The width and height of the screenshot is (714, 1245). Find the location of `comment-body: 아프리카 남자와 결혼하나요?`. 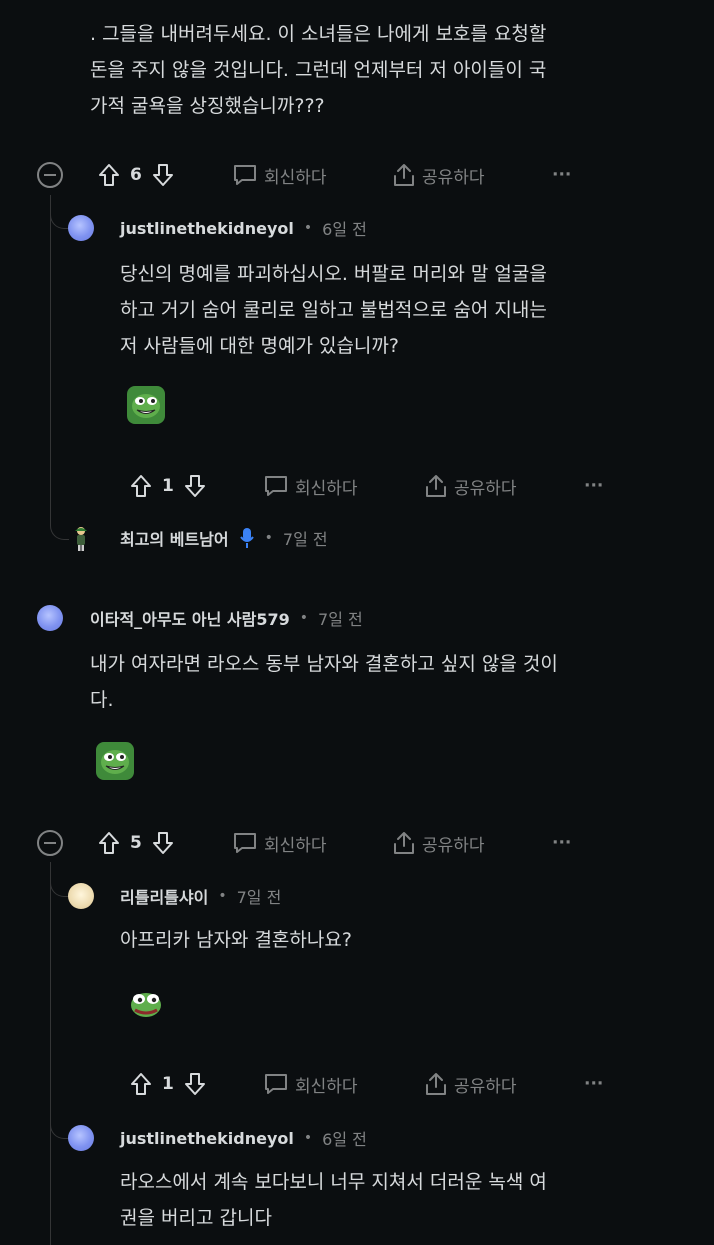

comment-body: 아프리카 남자와 결혼하나요? is located at coordinates (410, 940).